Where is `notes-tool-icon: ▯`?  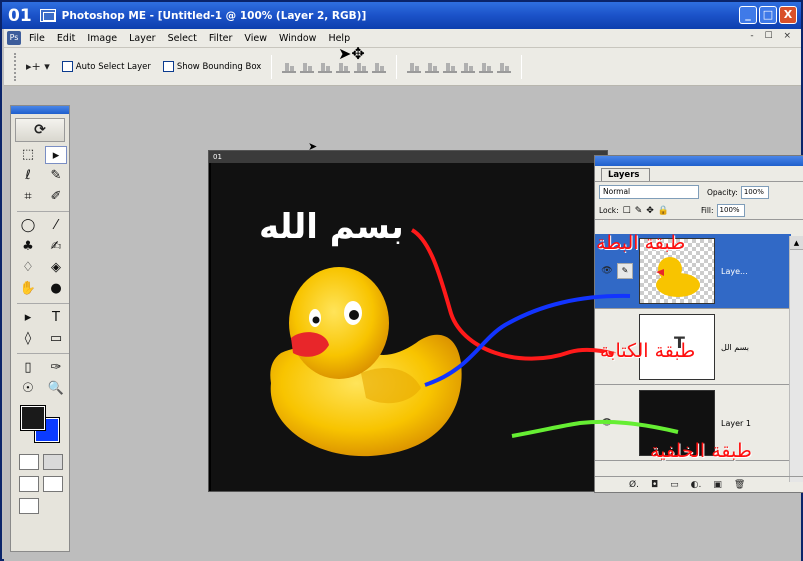 notes-tool-icon: ▯ is located at coordinates (28, 368).